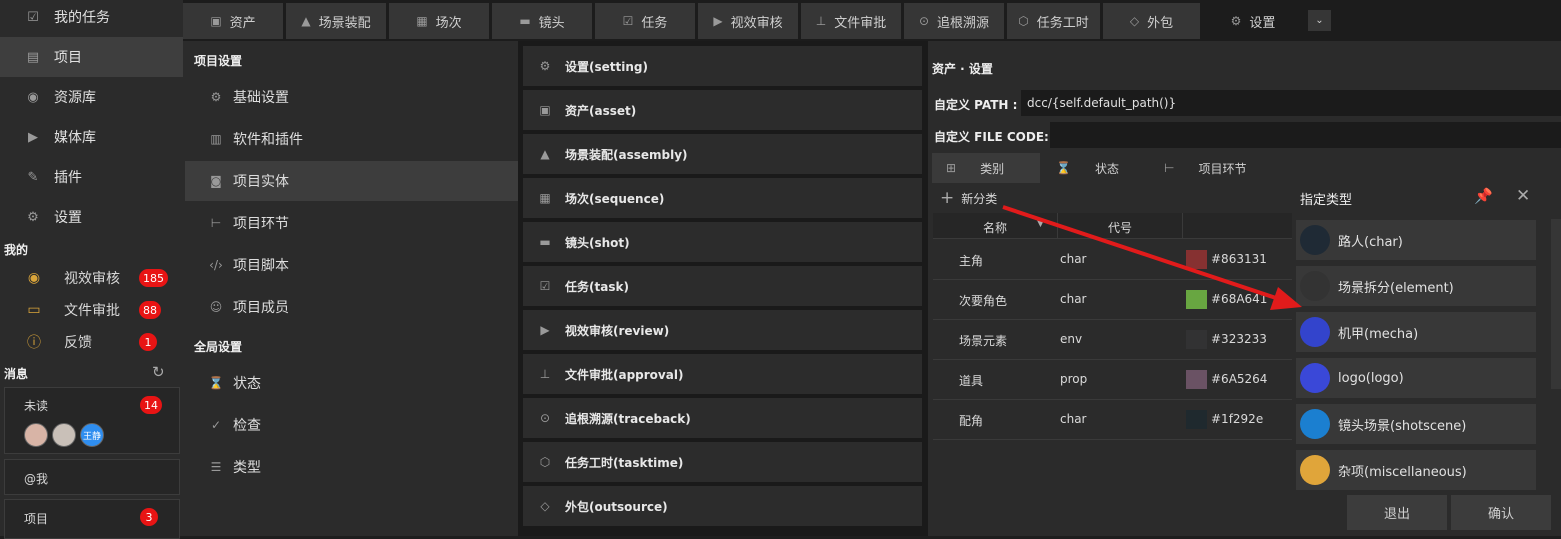 The image size is (1561, 539). What do you see at coordinates (1219, 168) in the screenshot?
I see `subtab-pipeline: ⊢ 项目环节` at bounding box center [1219, 168].